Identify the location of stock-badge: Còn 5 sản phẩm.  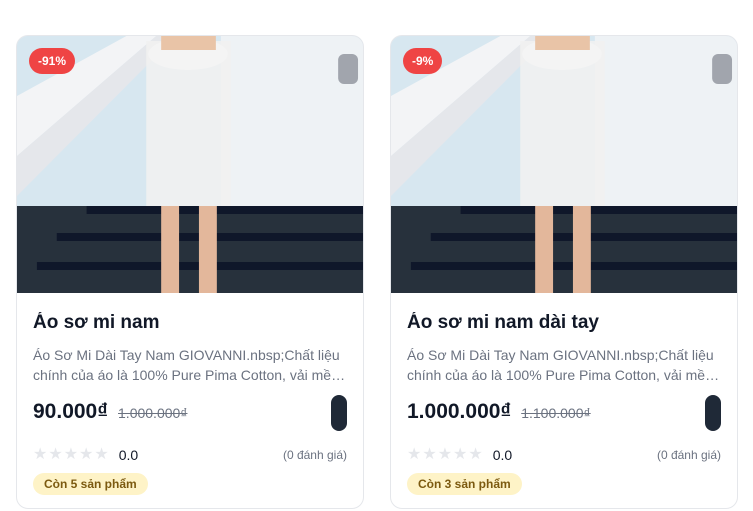
(90, 484).